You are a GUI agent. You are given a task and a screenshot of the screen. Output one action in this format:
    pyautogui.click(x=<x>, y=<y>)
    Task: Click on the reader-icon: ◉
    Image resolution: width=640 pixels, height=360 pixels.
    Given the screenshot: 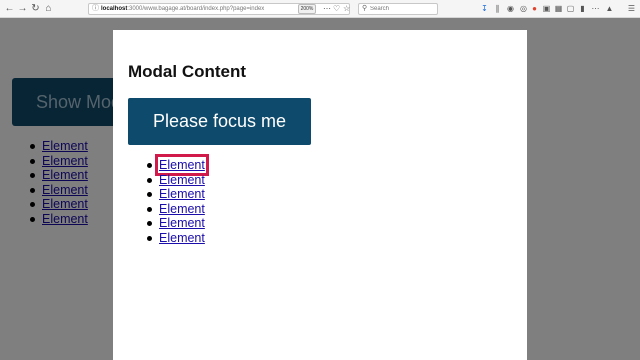 What is the action you would take?
    pyautogui.click(x=510, y=8)
    